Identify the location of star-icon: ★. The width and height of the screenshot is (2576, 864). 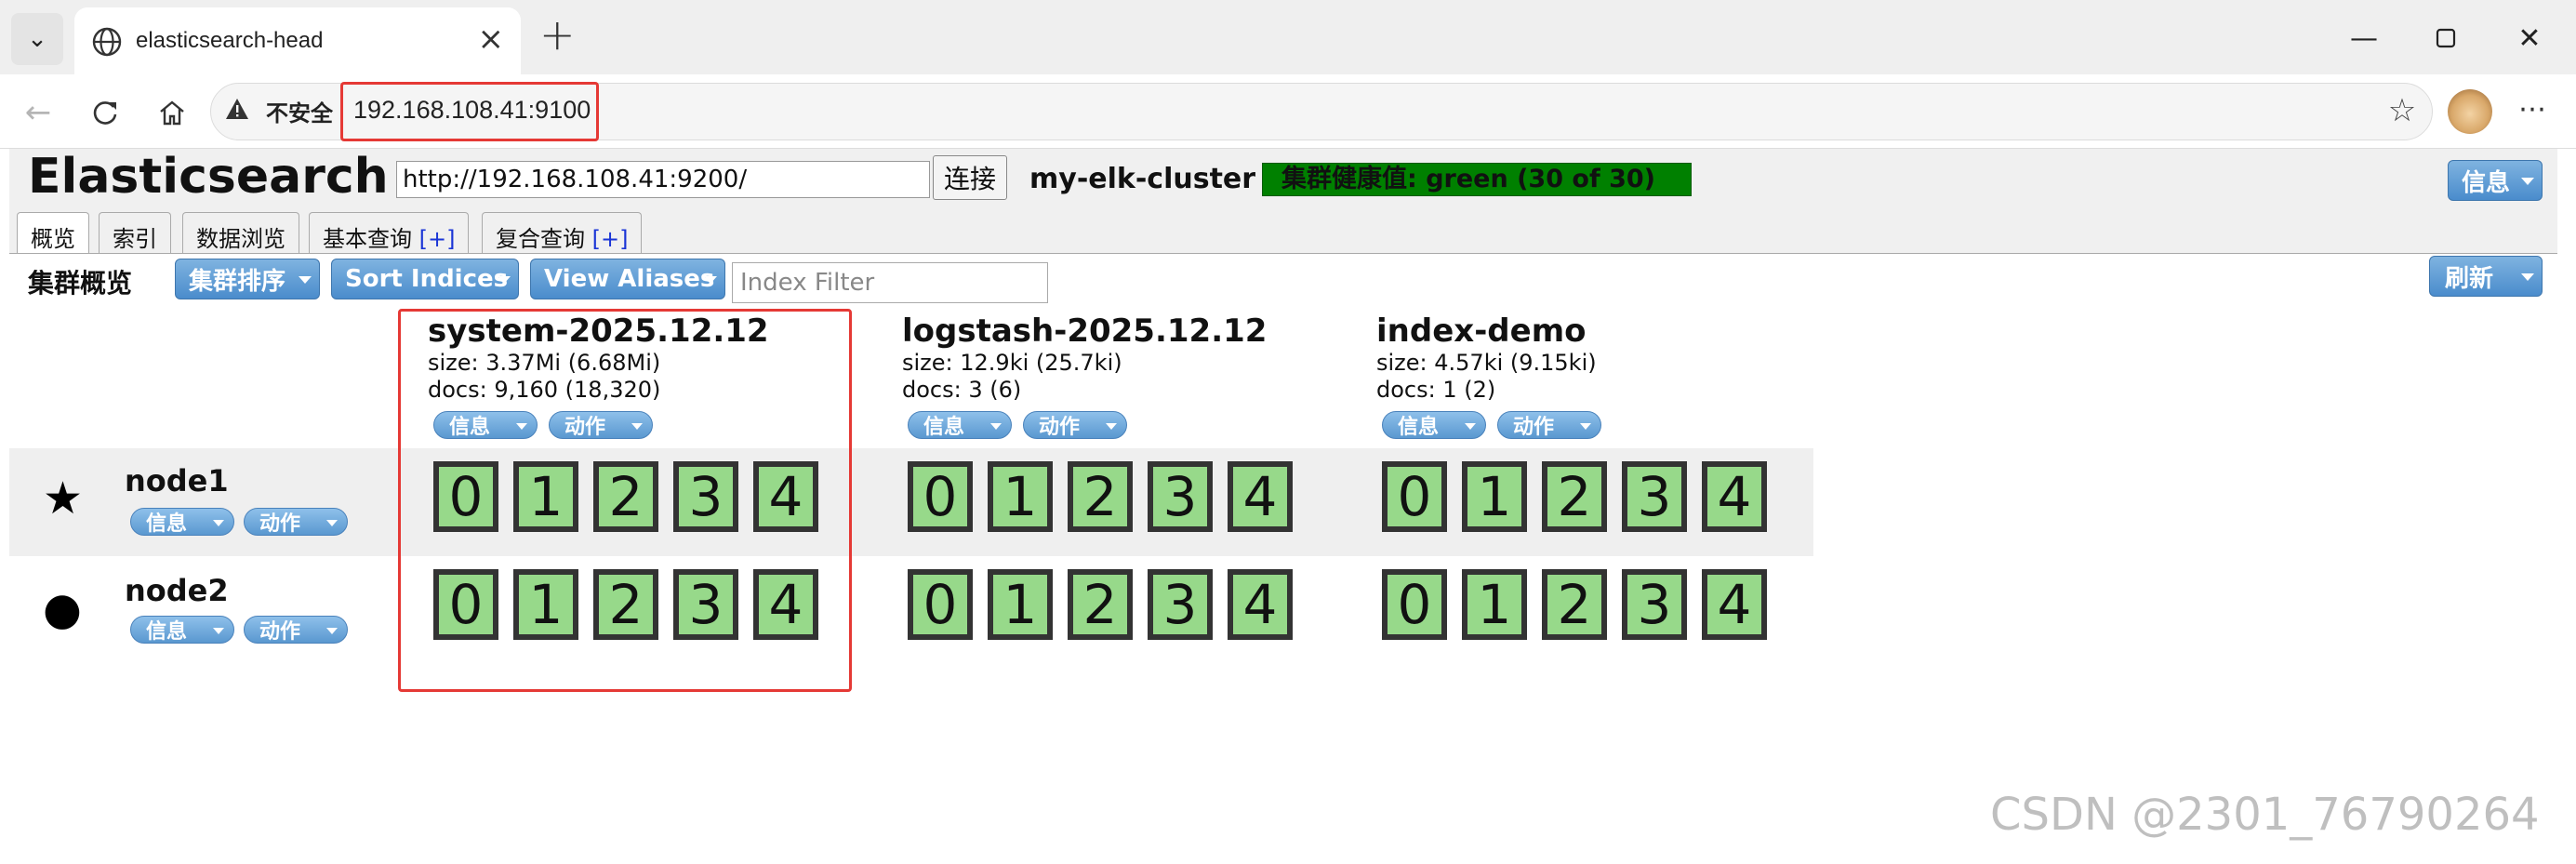
(63, 498).